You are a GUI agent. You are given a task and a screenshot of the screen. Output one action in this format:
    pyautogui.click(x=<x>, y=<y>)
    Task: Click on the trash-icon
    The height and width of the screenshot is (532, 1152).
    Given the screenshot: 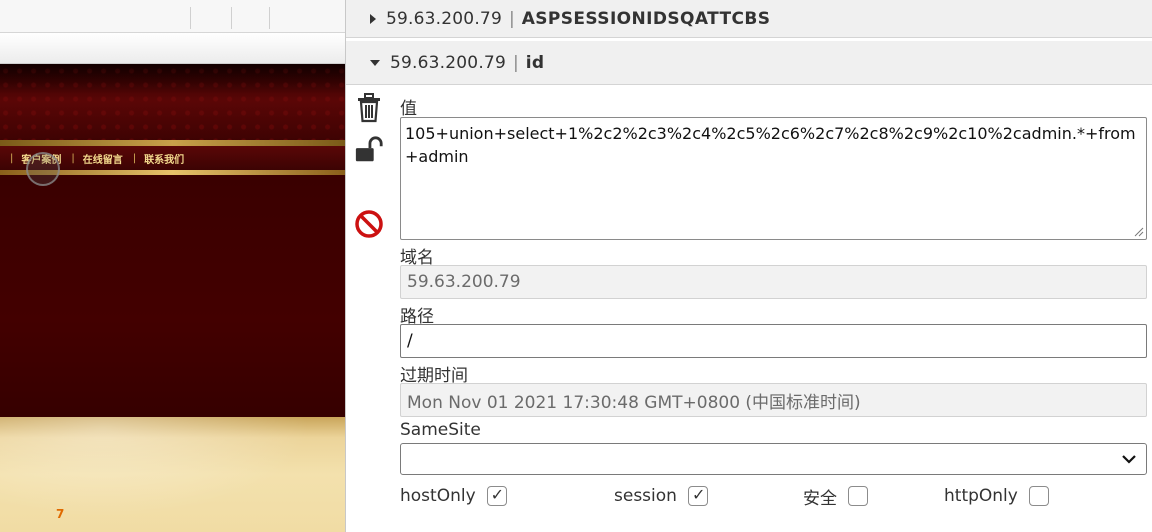 What is the action you would take?
    pyautogui.click(x=369, y=108)
    